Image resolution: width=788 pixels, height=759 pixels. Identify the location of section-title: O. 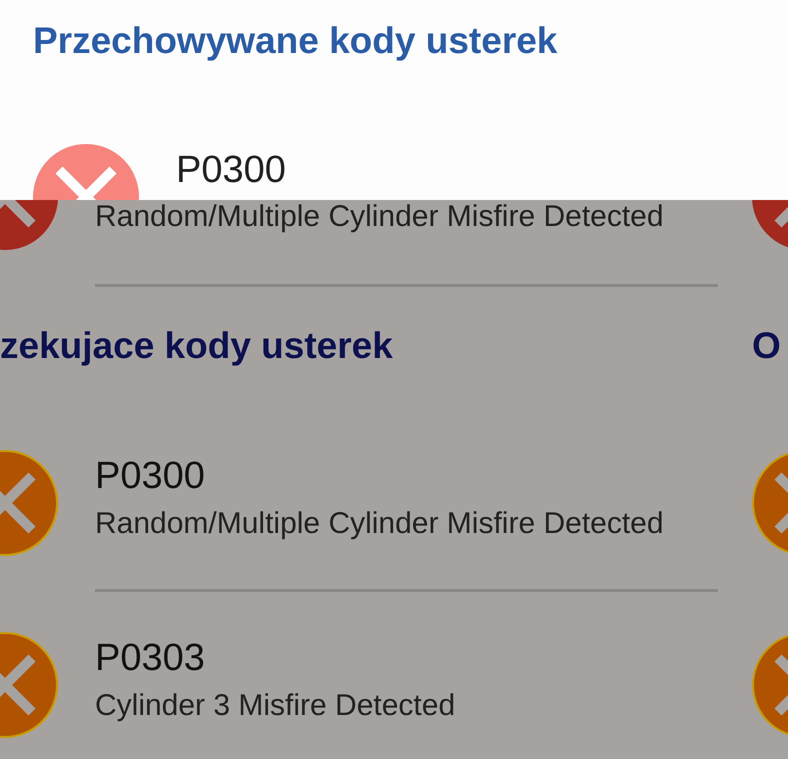
(766, 346).